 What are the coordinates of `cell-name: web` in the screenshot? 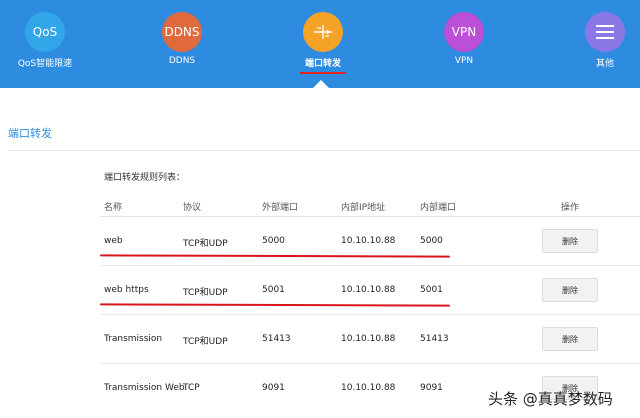 It's located at (113, 241).